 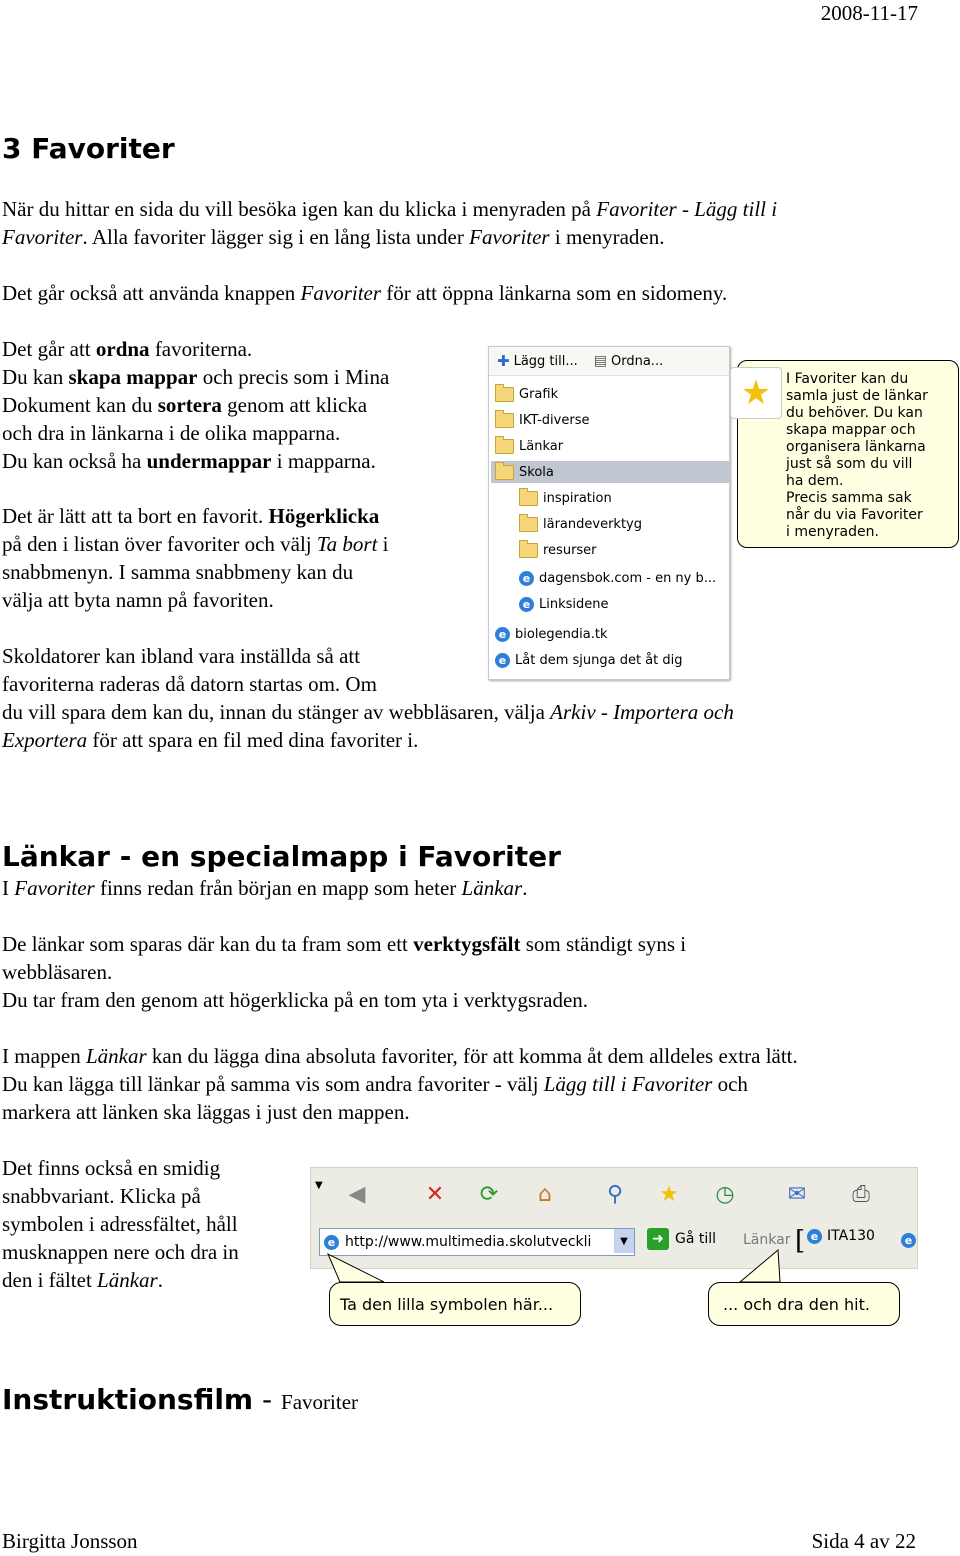 I want to click on search-icon: ⚲, so click(x=615, y=1194).